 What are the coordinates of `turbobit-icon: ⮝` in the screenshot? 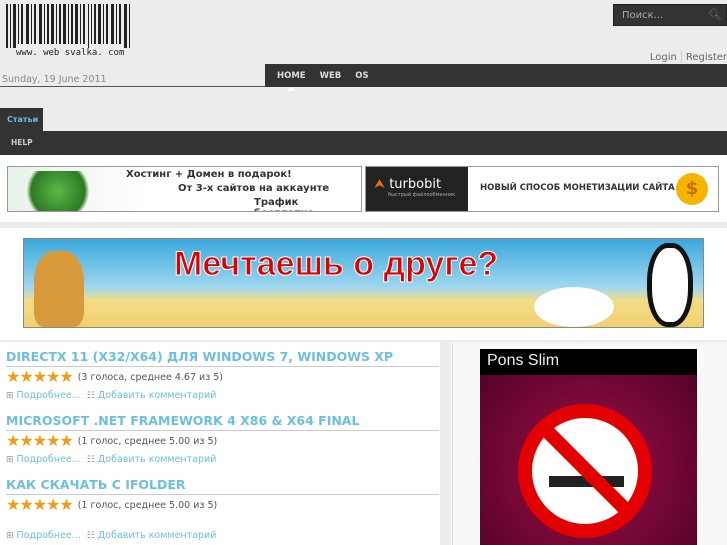 It's located at (380, 184).